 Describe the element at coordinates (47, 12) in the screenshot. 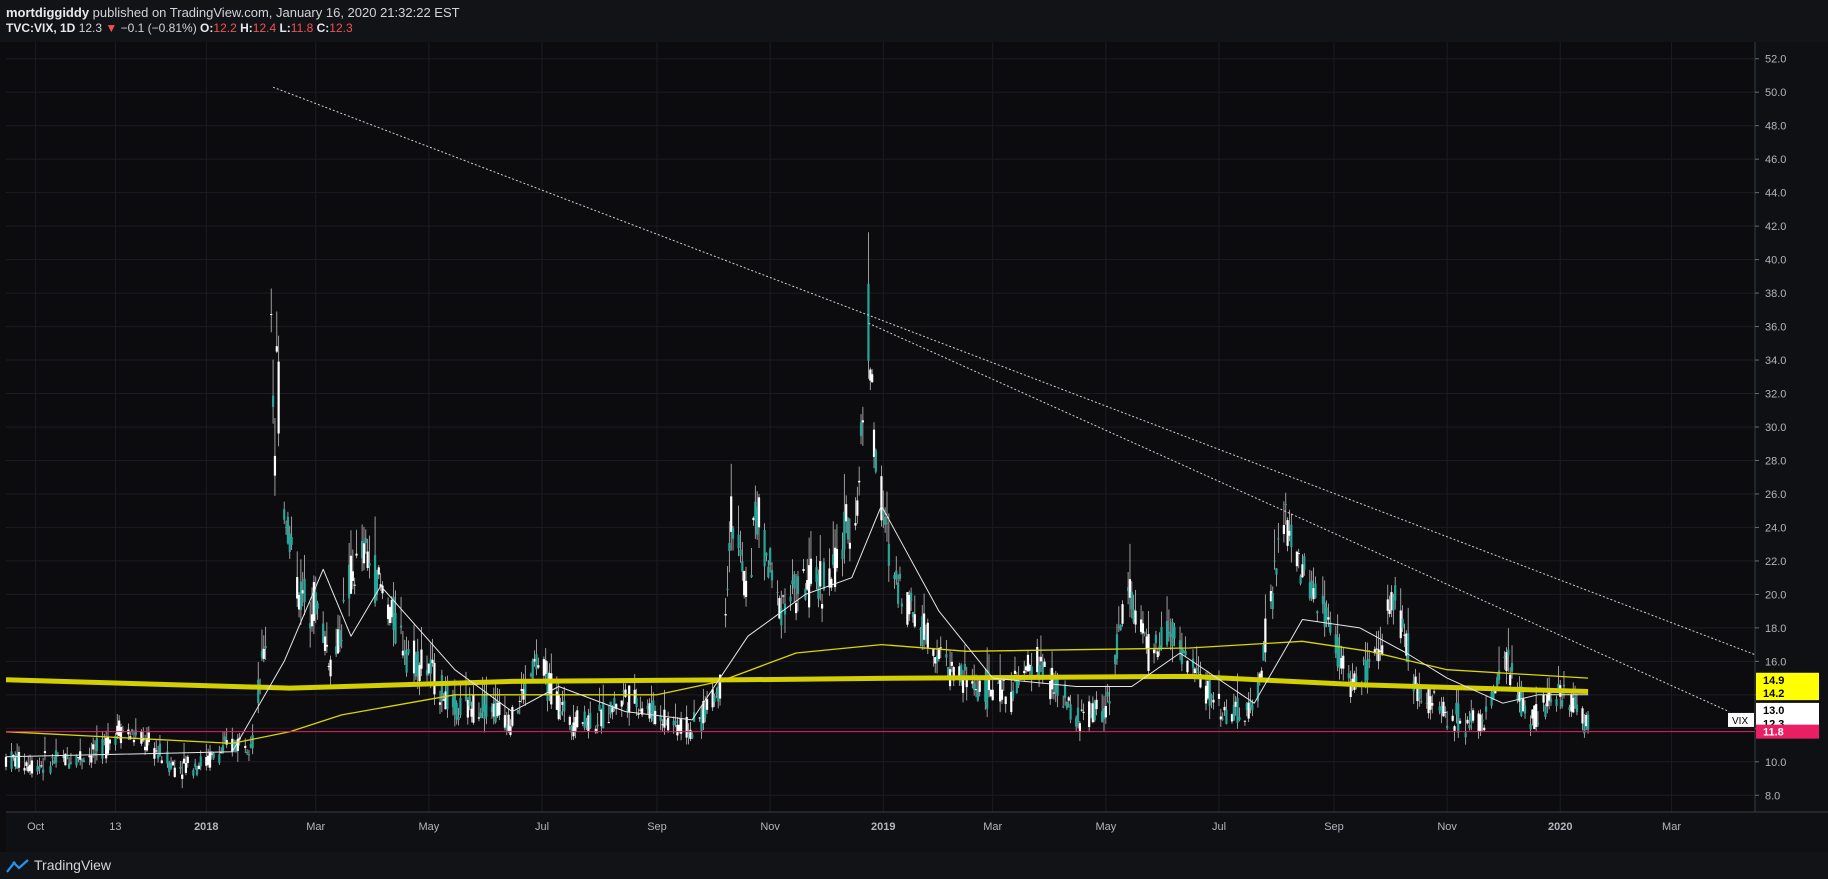

I see `author-name: mortdiggiddy` at that location.